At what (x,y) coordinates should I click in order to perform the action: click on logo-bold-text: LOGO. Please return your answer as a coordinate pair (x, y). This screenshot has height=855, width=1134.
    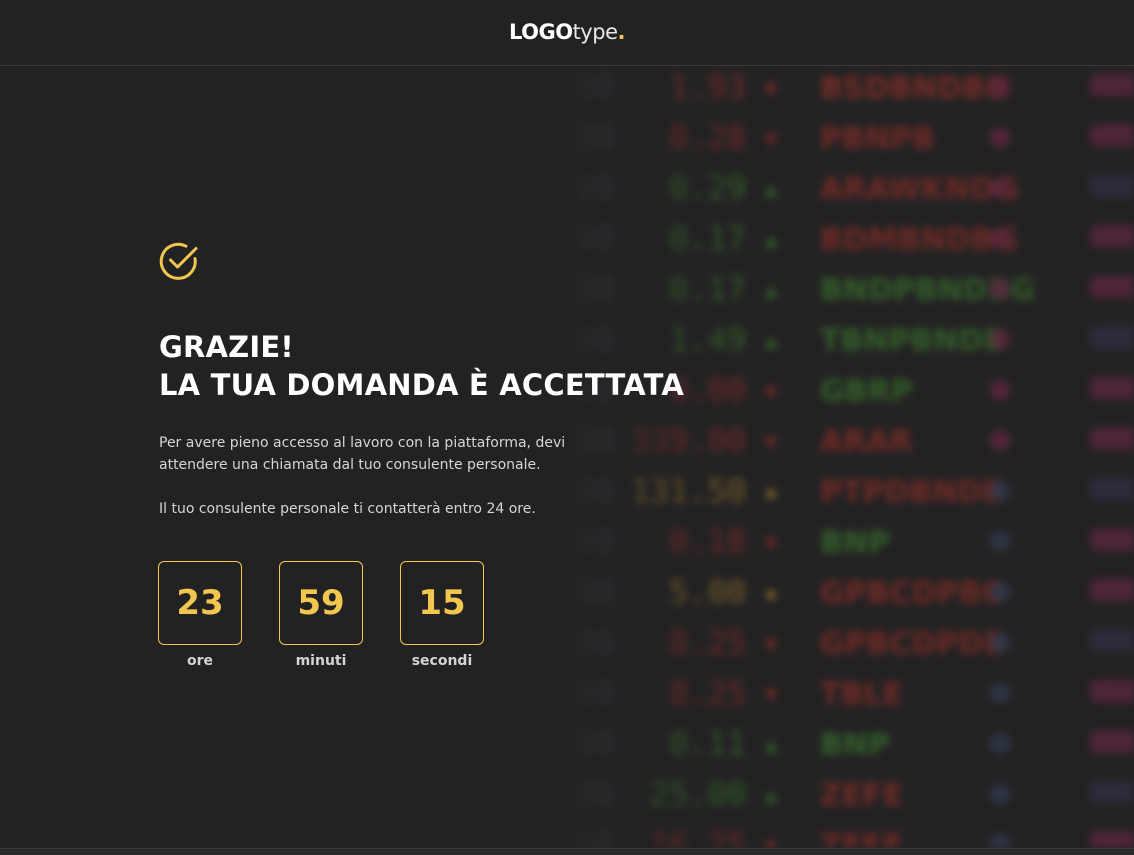
    Looking at the image, I should click on (541, 32).